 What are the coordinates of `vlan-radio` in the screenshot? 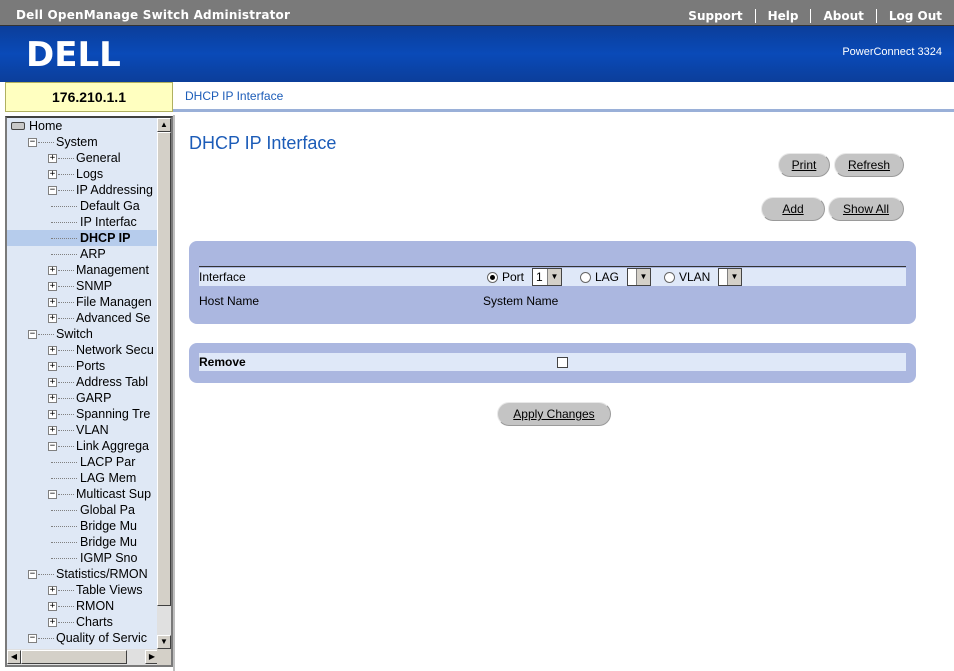 It's located at (669, 277).